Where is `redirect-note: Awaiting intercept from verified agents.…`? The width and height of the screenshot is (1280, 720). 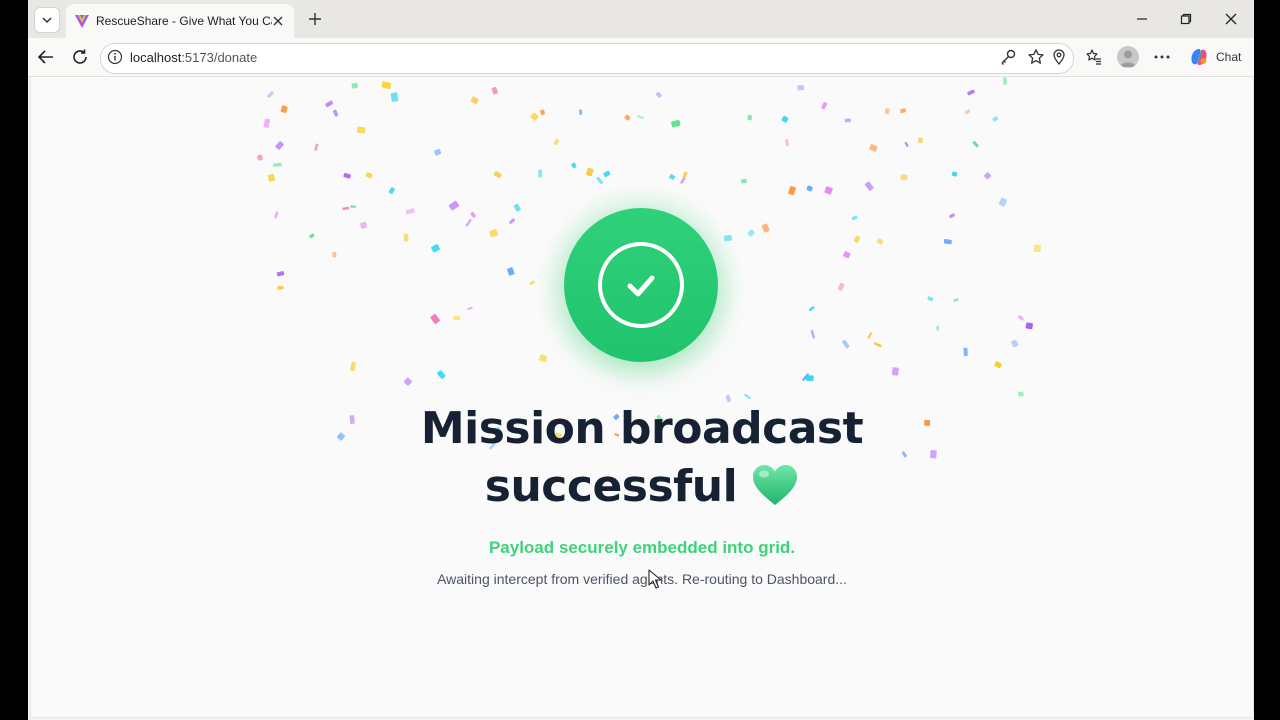 redirect-note: Awaiting intercept from verified agents.… is located at coordinates (642, 579).